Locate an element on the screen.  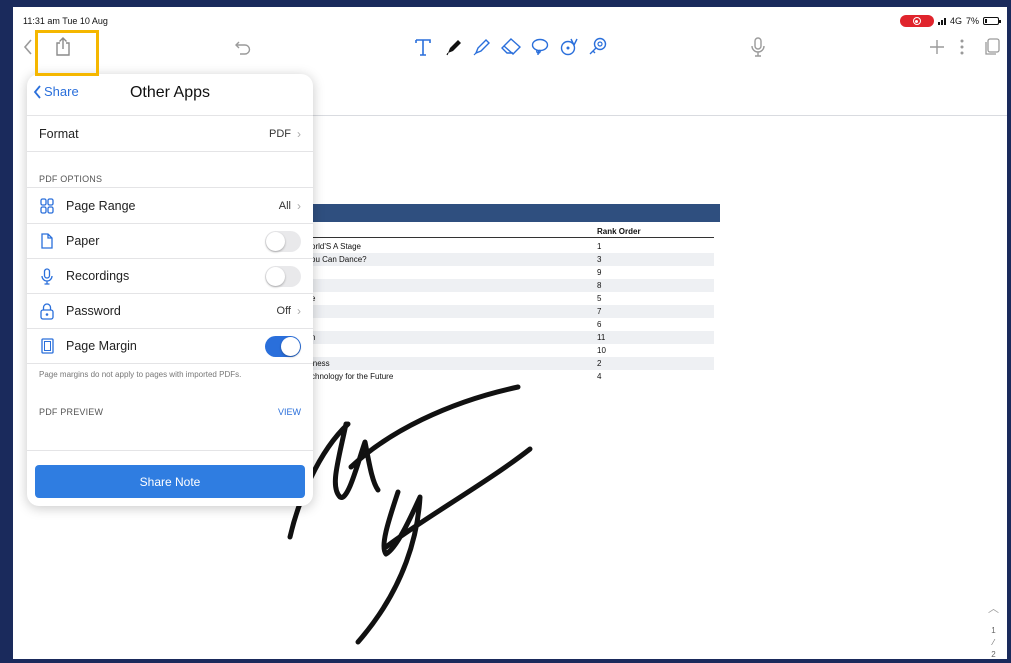
lock-icon is located at coordinates (47, 311).